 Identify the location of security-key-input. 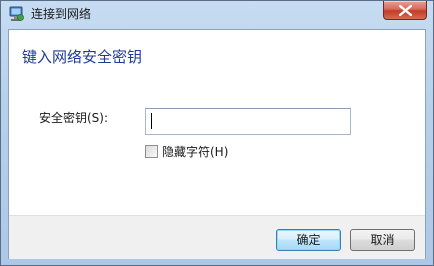
(248, 121).